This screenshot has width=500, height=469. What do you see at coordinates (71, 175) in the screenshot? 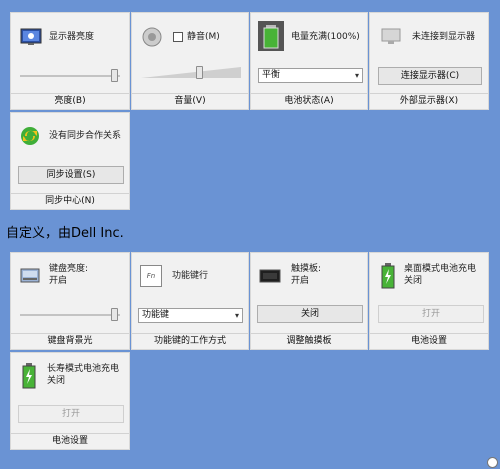
I see `sync-settings-button: 同步设置(S)` at bounding box center [71, 175].